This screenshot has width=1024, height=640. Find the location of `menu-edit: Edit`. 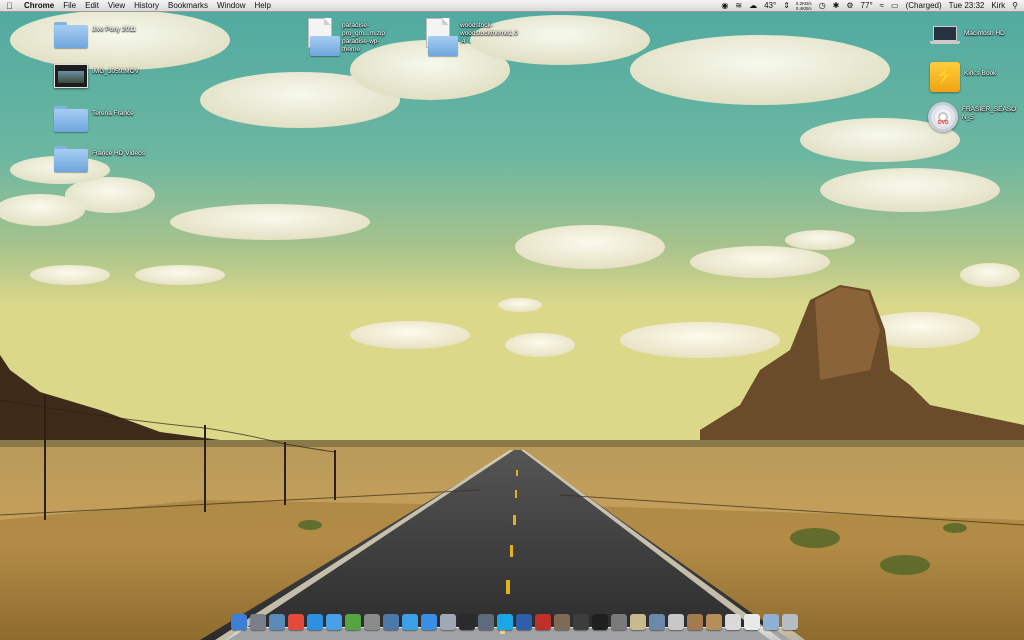

menu-edit: Edit is located at coordinates (92, 6).